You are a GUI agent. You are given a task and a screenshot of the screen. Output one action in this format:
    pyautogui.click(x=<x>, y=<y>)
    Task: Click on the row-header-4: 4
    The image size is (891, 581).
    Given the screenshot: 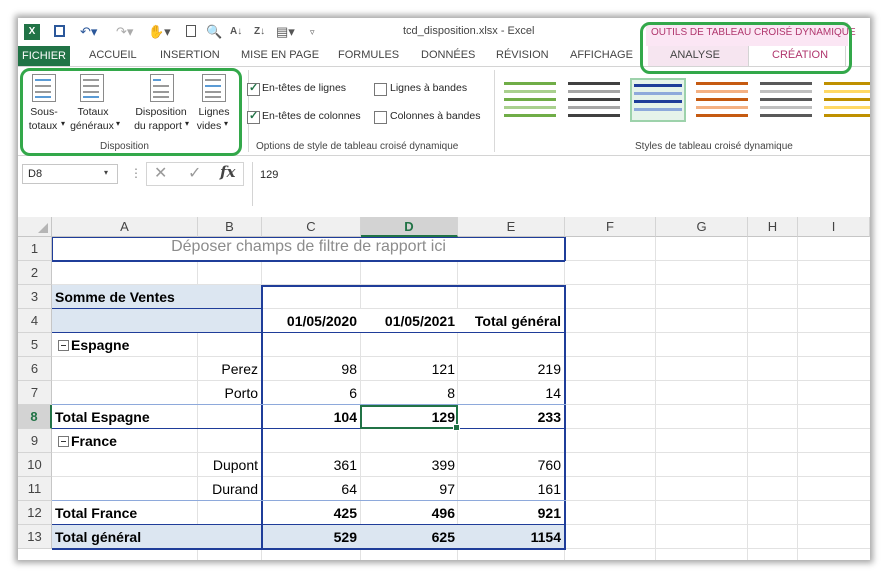 What is the action you would take?
    pyautogui.click(x=35, y=321)
    